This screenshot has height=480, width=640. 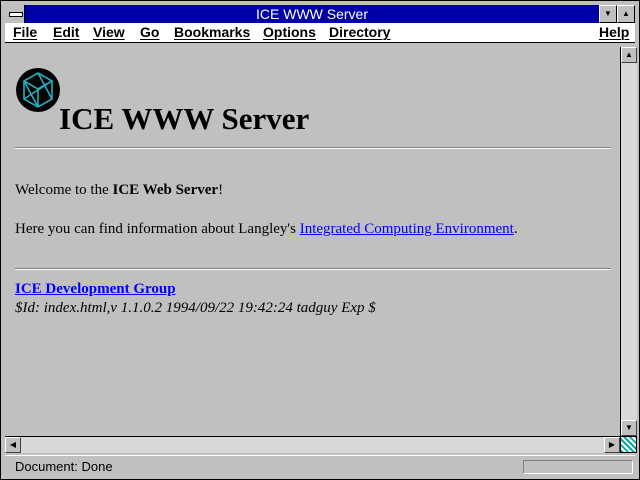 What do you see at coordinates (66, 32) in the screenshot?
I see `menu-edit: Edit` at bounding box center [66, 32].